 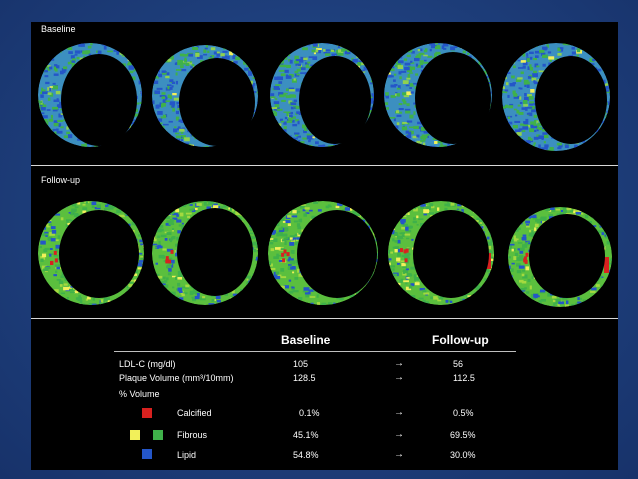 I want to click on row-baseline-lipid: 54.8%, so click(x=306, y=455).